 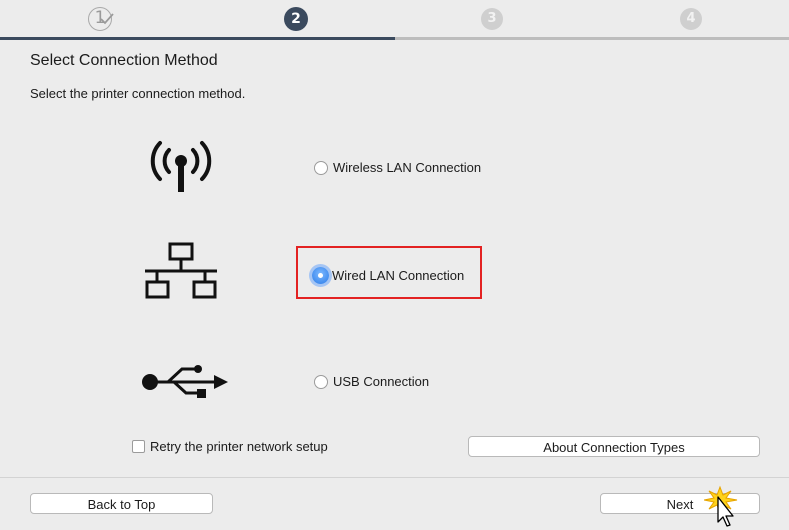 I want to click on usb-label: USB Connection, so click(x=381, y=381).